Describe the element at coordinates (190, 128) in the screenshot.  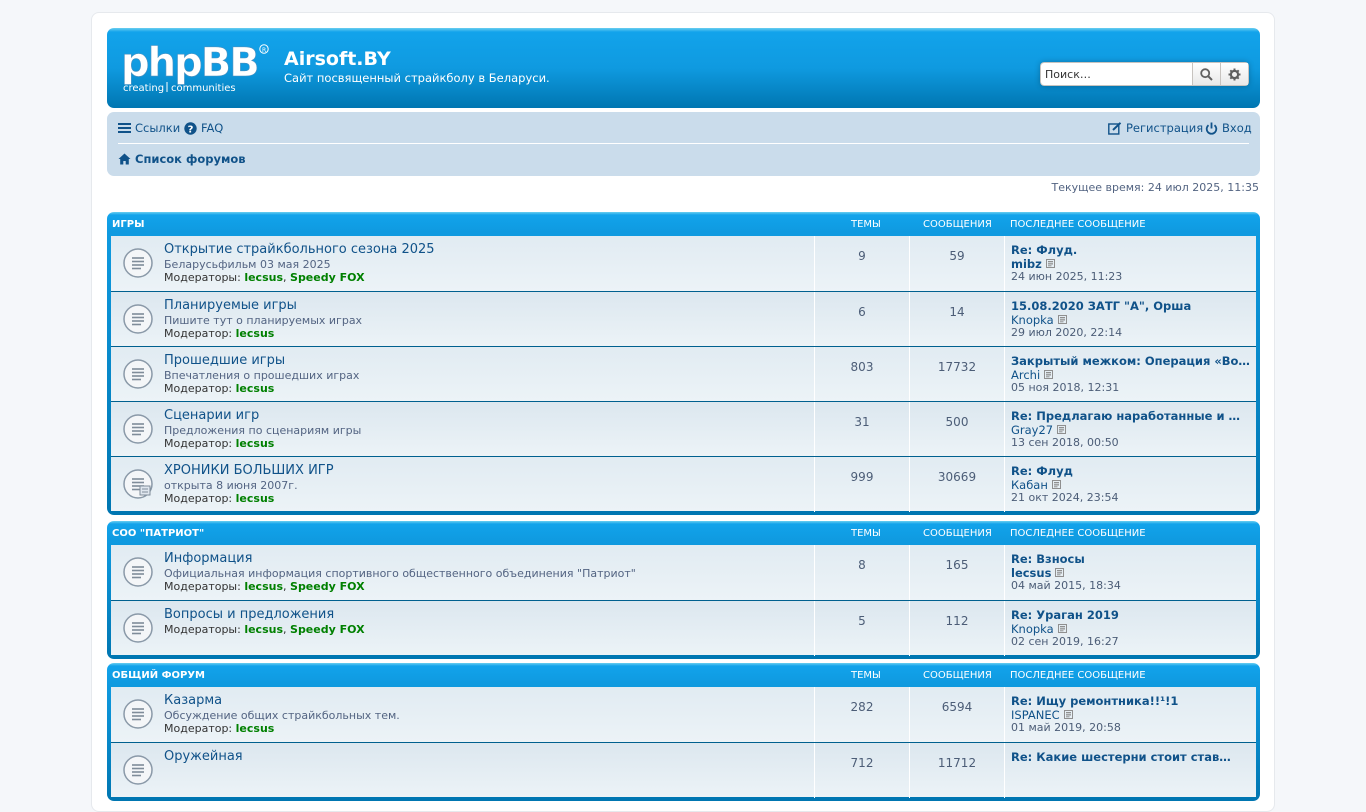
I see `question-circle-icon: ?` at that location.